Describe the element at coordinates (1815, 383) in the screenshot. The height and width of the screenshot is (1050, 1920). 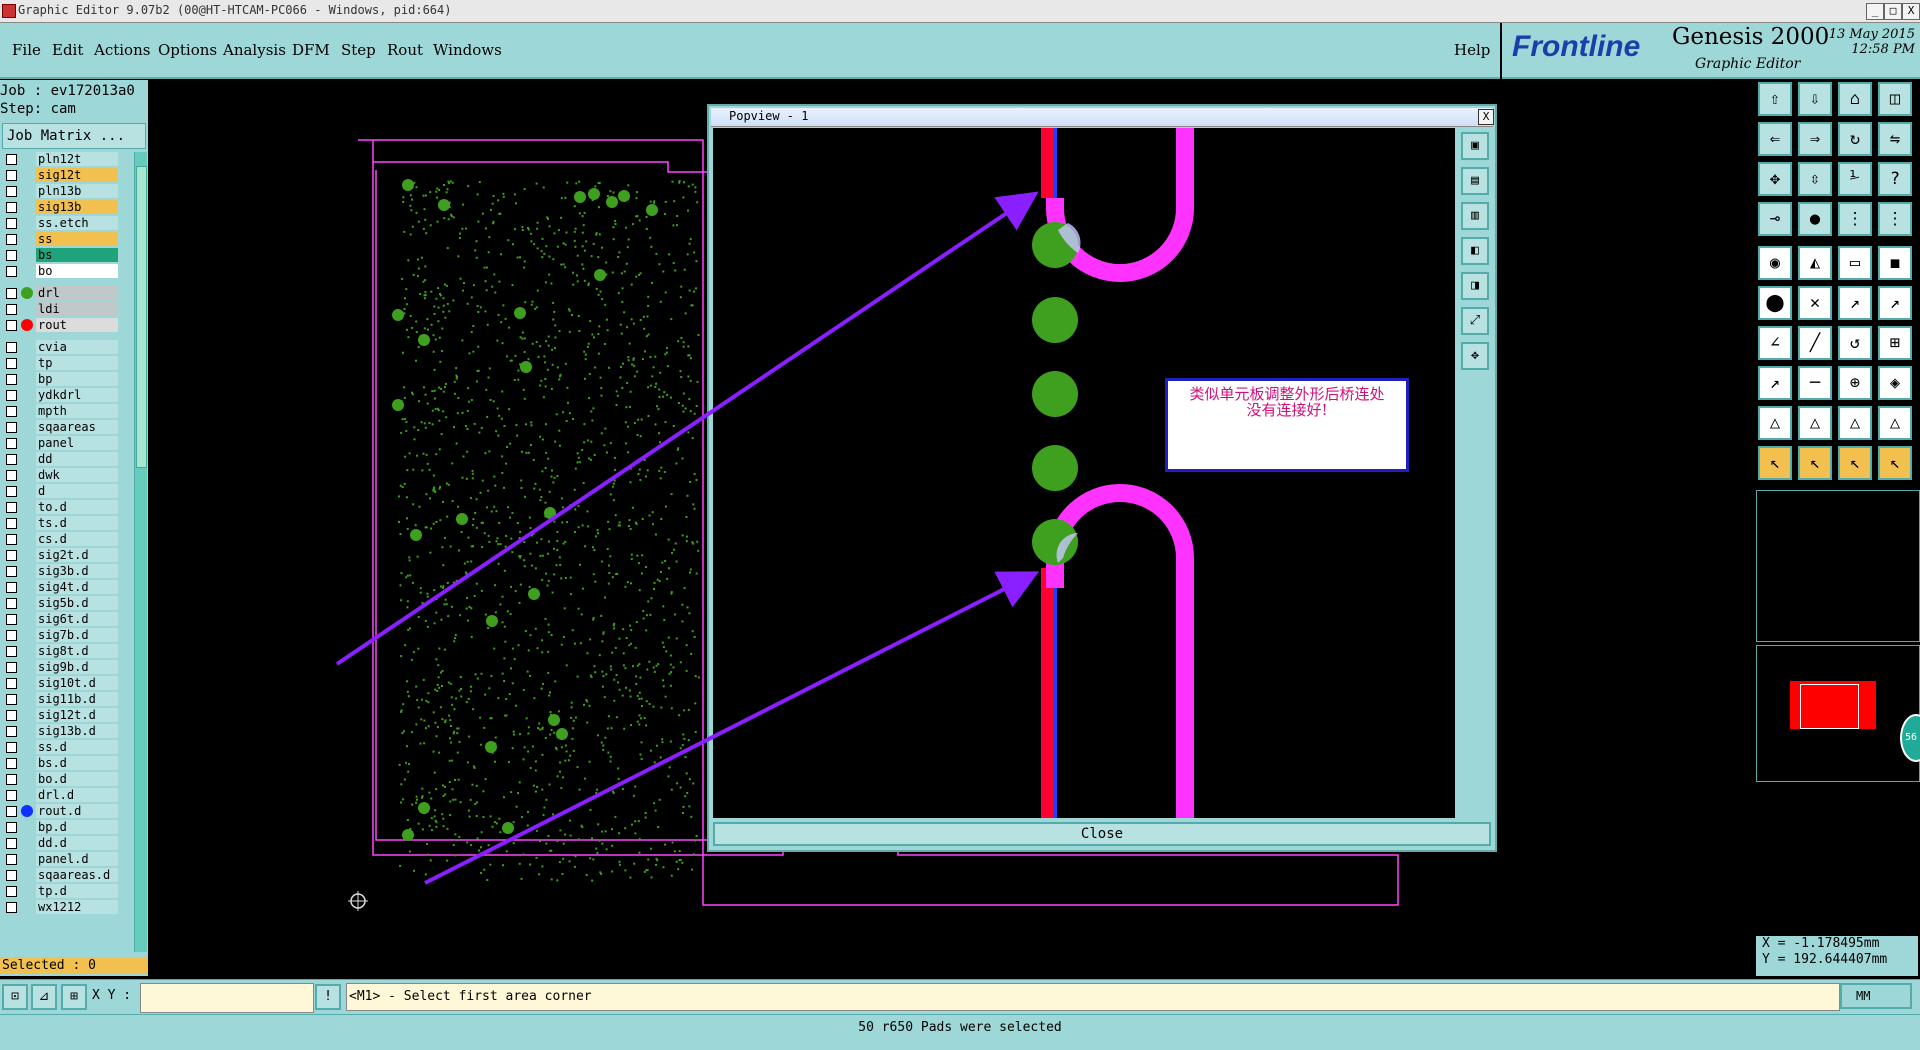
I see `line-icon: ─` at that location.